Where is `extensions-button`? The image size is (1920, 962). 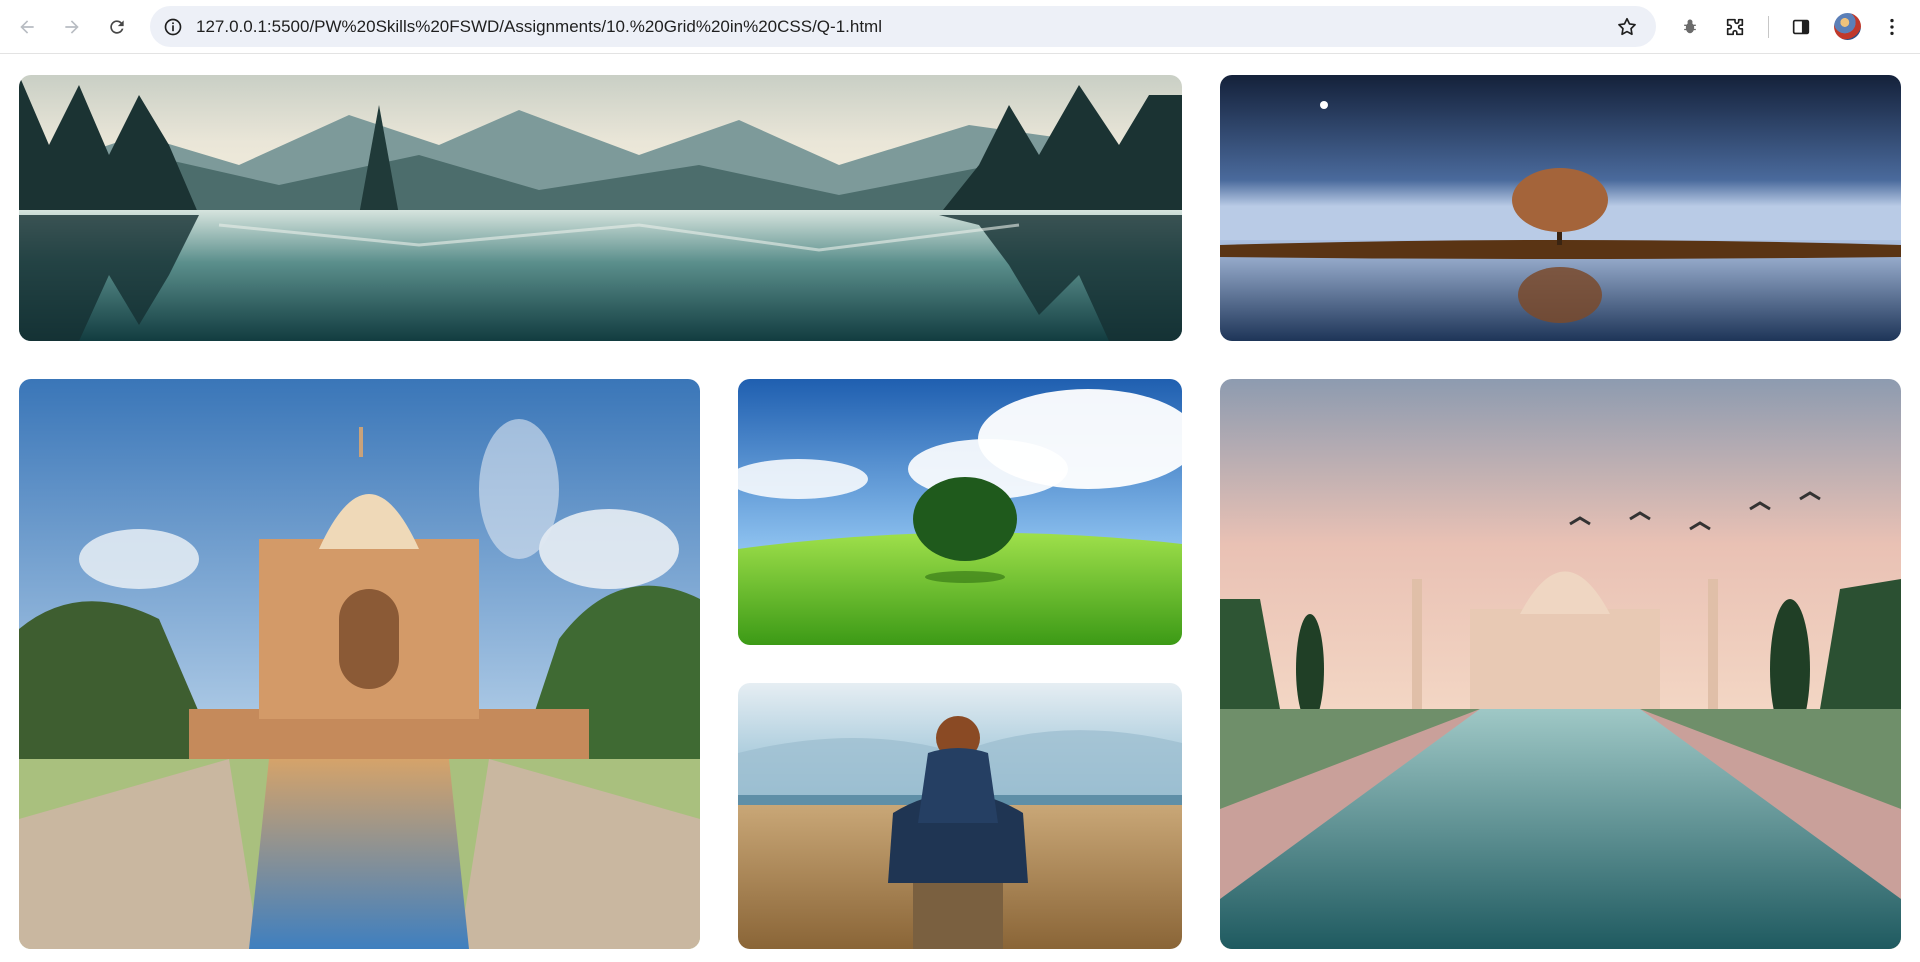
extensions-button is located at coordinates (1735, 27).